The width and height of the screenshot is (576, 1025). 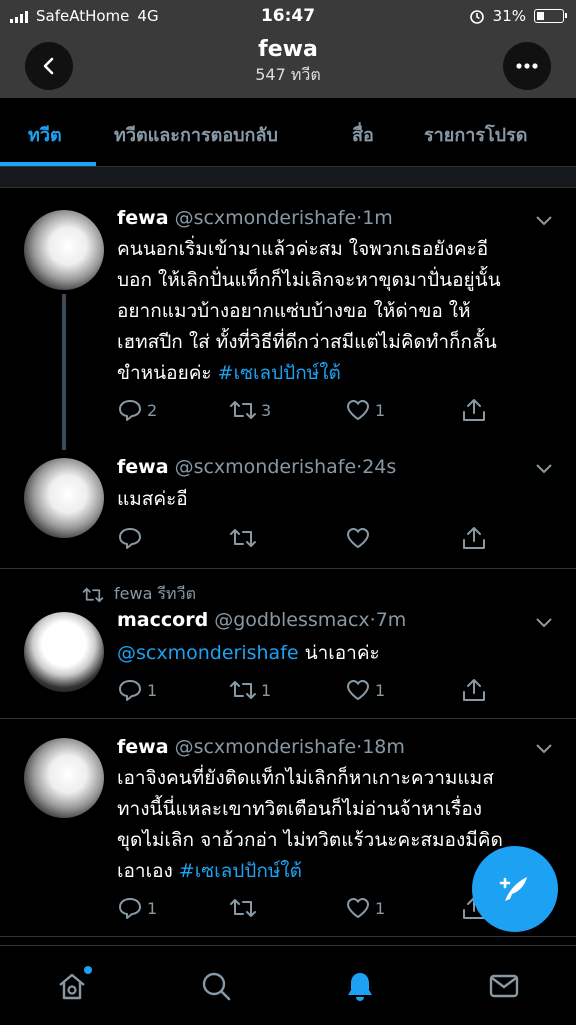 I want to click on mail-icon, so click(x=504, y=986).